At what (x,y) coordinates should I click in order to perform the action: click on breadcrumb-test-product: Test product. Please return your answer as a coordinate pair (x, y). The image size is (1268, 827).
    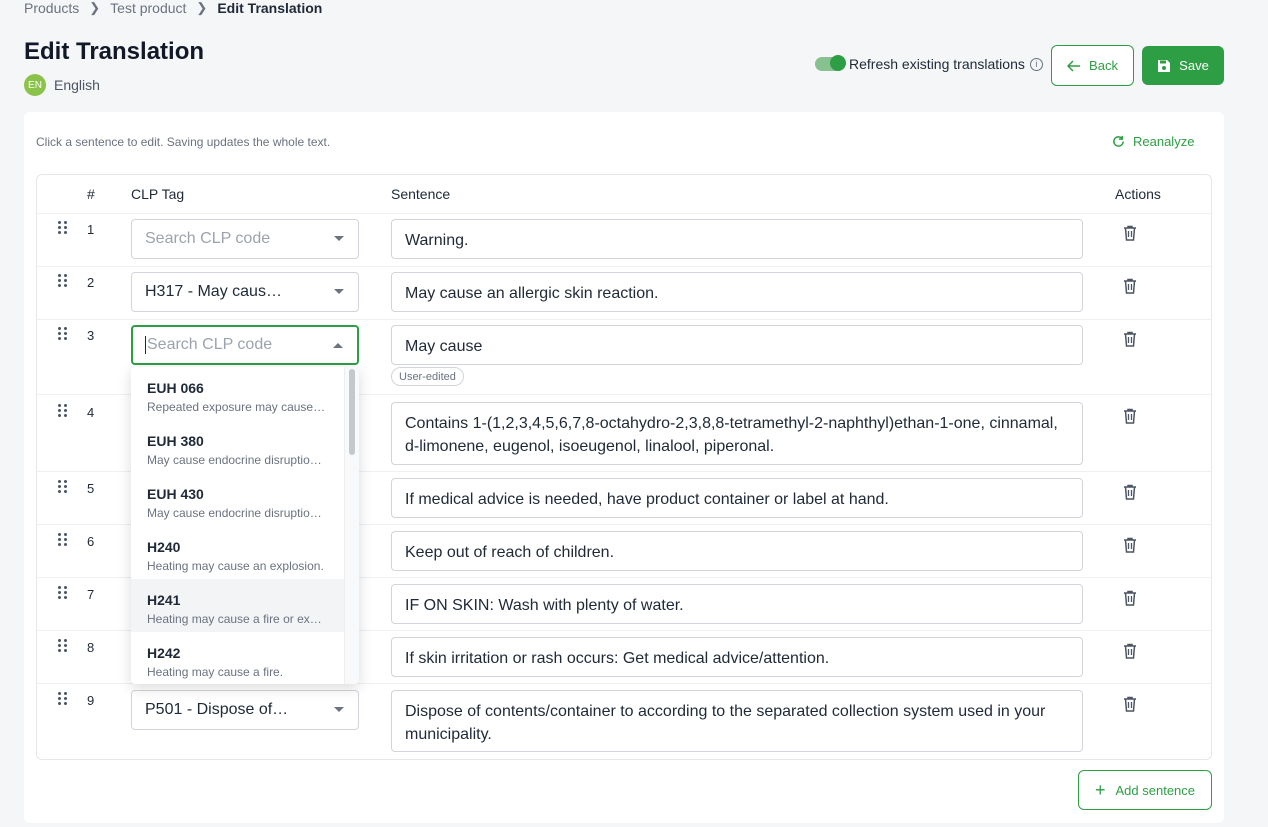
    Looking at the image, I should click on (148, 8).